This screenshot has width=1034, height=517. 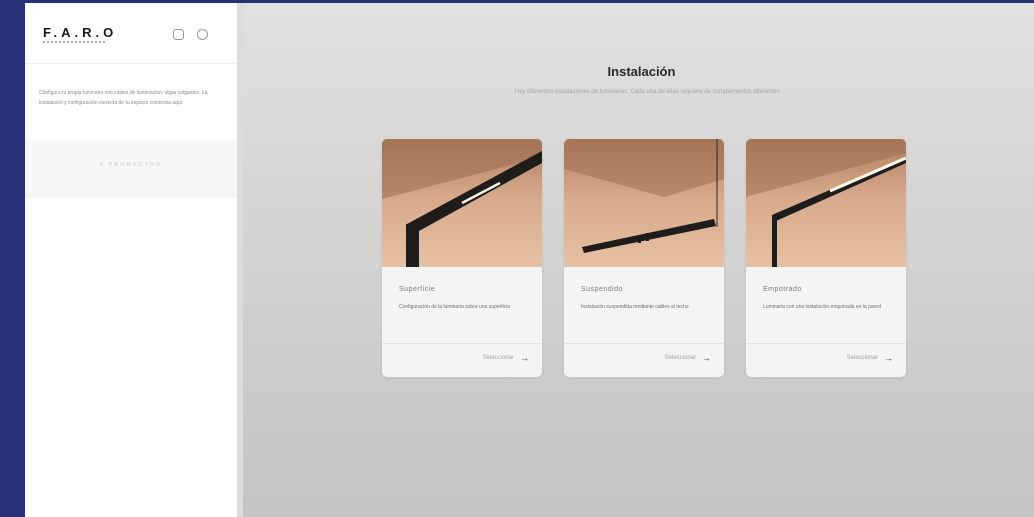 What do you see at coordinates (782, 289) in the screenshot?
I see `card-name: Empotrado` at bounding box center [782, 289].